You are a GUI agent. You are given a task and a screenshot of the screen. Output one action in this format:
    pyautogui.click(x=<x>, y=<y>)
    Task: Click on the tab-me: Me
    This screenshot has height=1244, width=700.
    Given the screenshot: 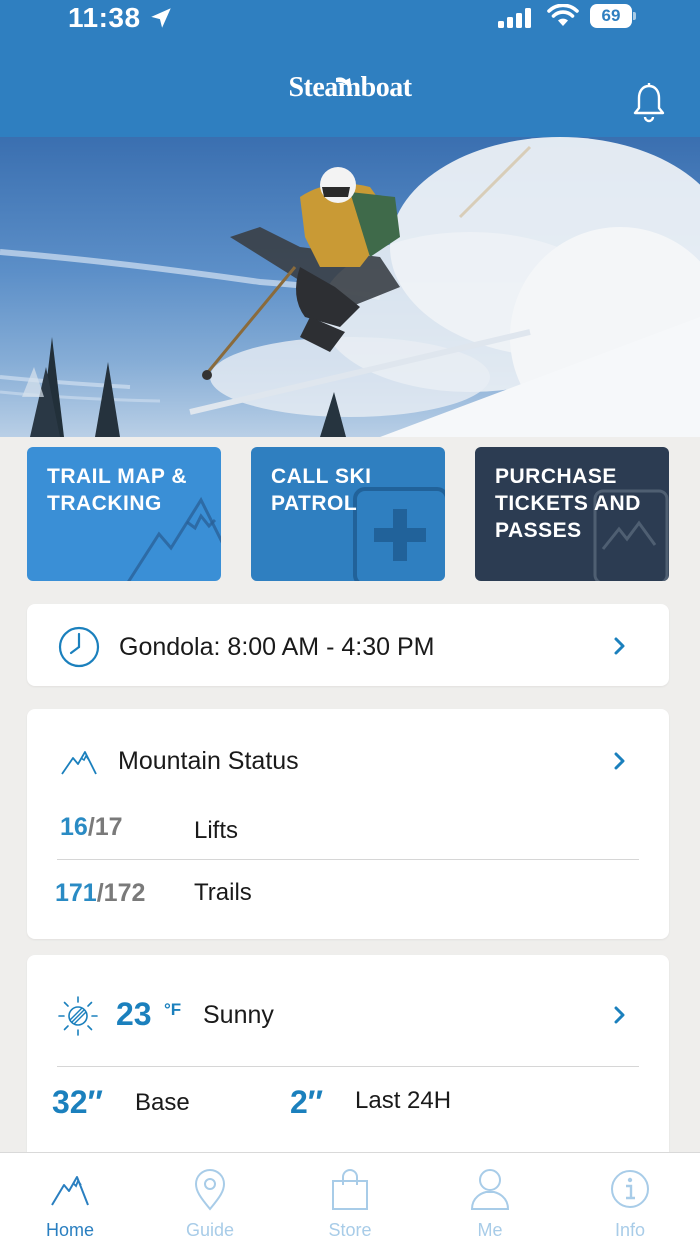 What is the action you would take?
    pyautogui.click(x=490, y=1198)
    